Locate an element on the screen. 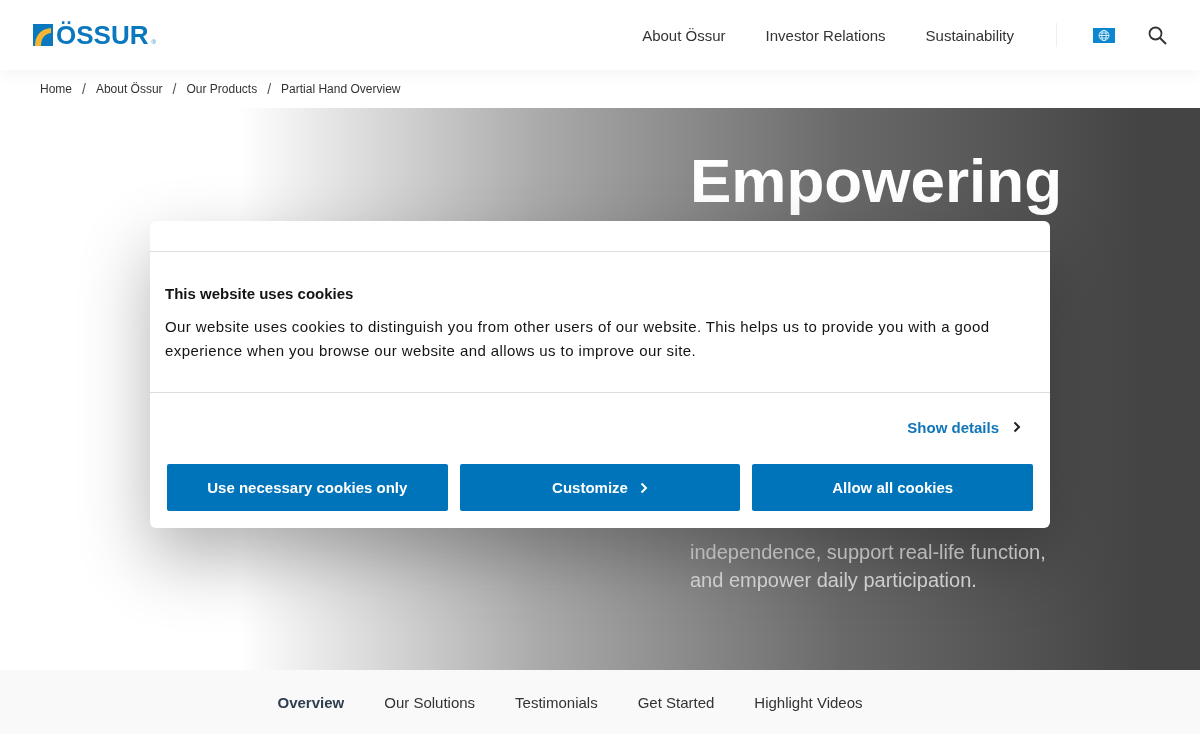  cookie-button: Use necessary cookies only is located at coordinates (307, 487).